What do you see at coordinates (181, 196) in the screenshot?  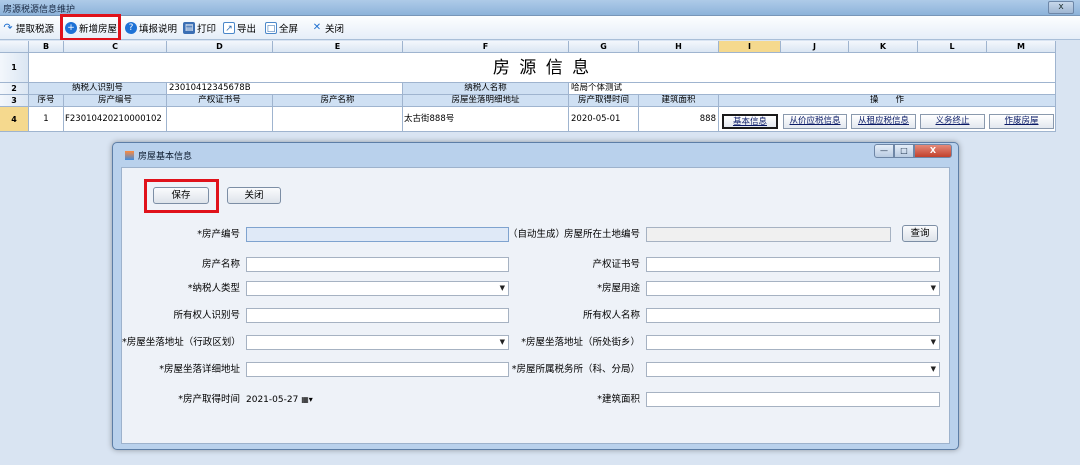 I see `save-highlight` at bounding box center [181, 196].